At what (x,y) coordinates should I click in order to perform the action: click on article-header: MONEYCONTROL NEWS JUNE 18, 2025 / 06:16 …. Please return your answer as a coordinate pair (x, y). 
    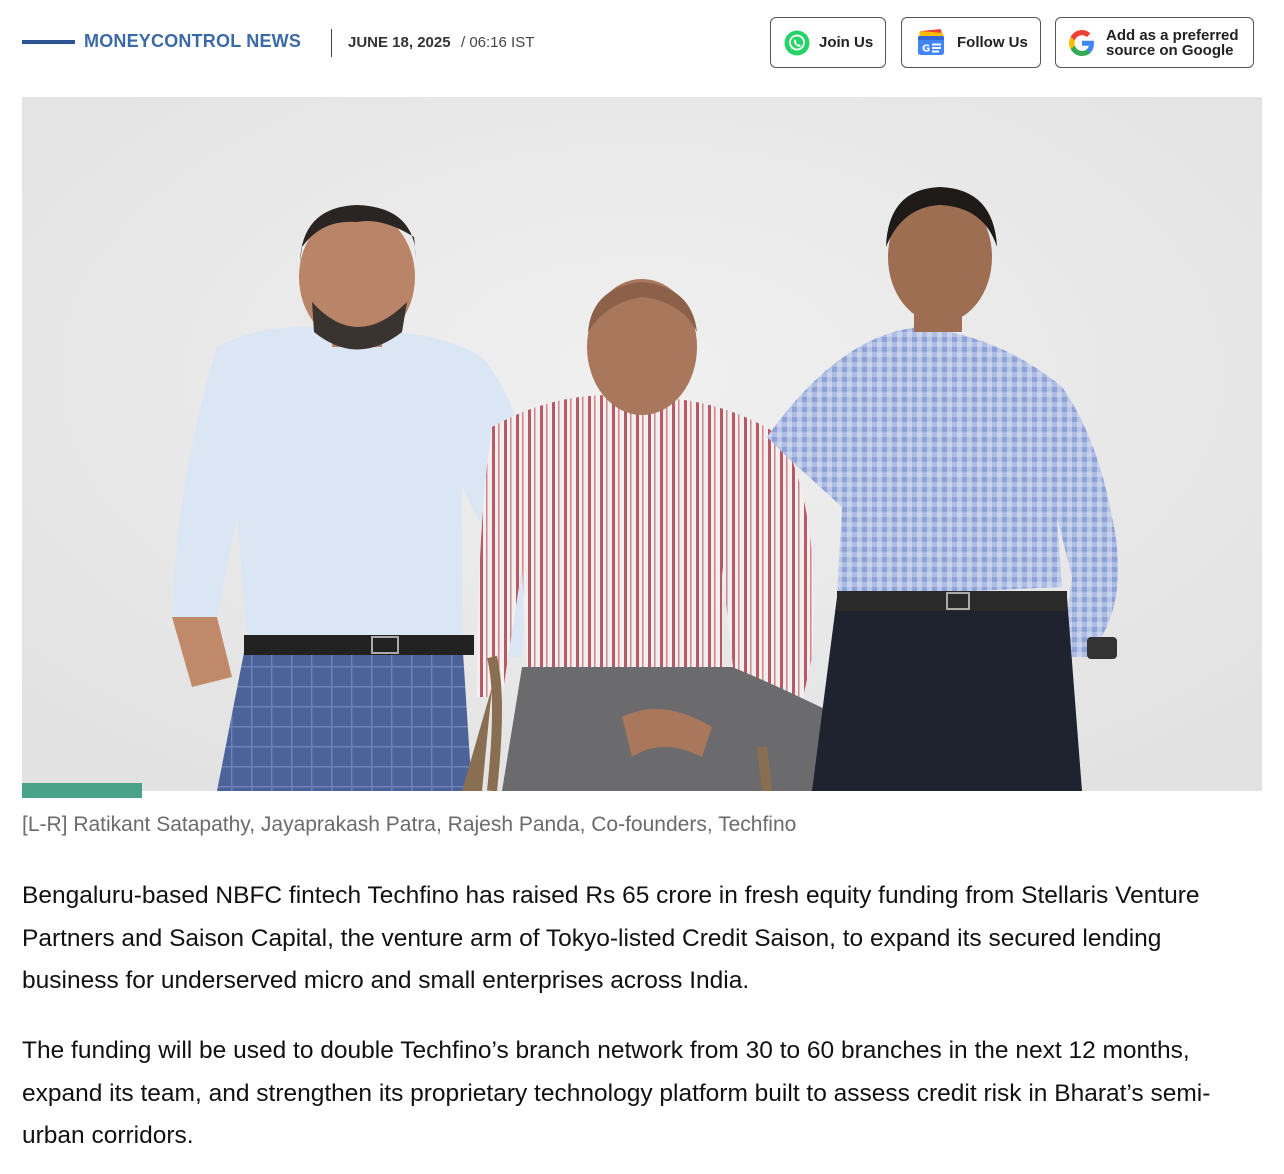
    Looking at the image, I should click on (642, 43).